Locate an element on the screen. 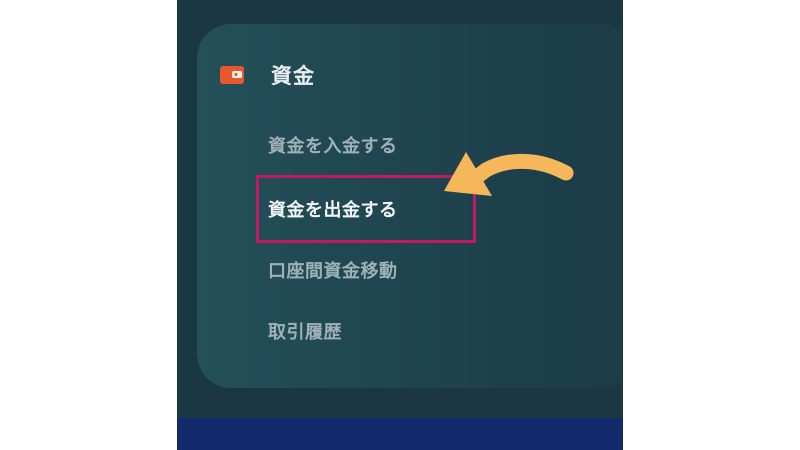 The image size is (800, 450). funds-menu-title: 資金 is located at coordinates (293, 76).